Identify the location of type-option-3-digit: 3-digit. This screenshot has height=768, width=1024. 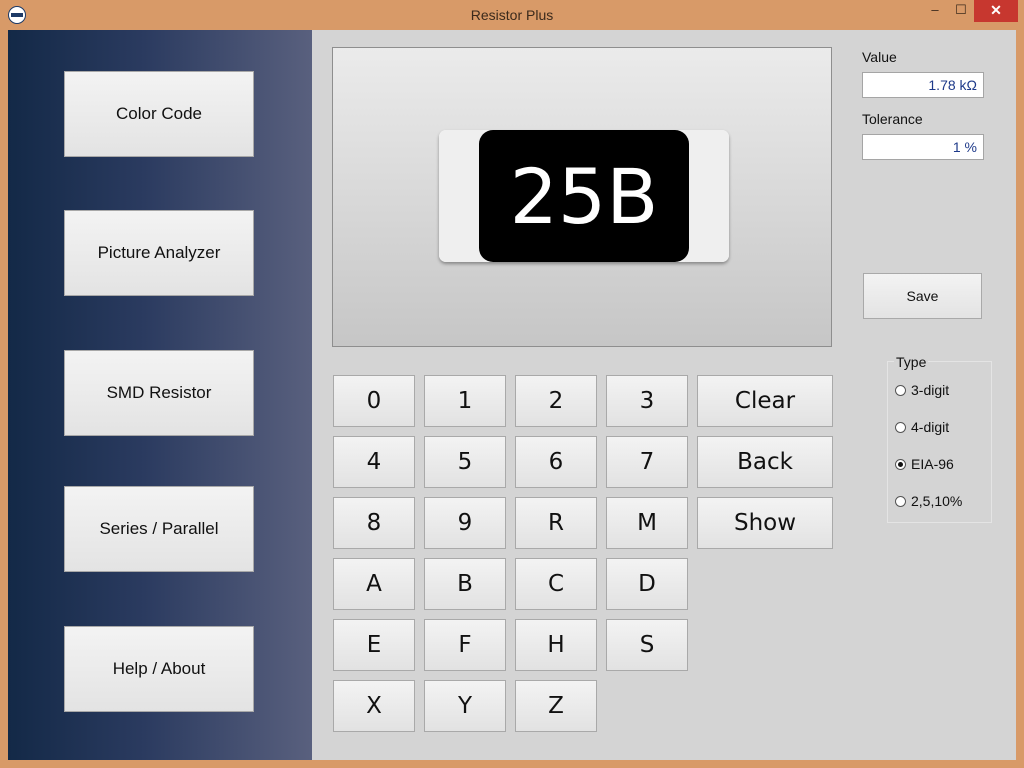
(922, 390).